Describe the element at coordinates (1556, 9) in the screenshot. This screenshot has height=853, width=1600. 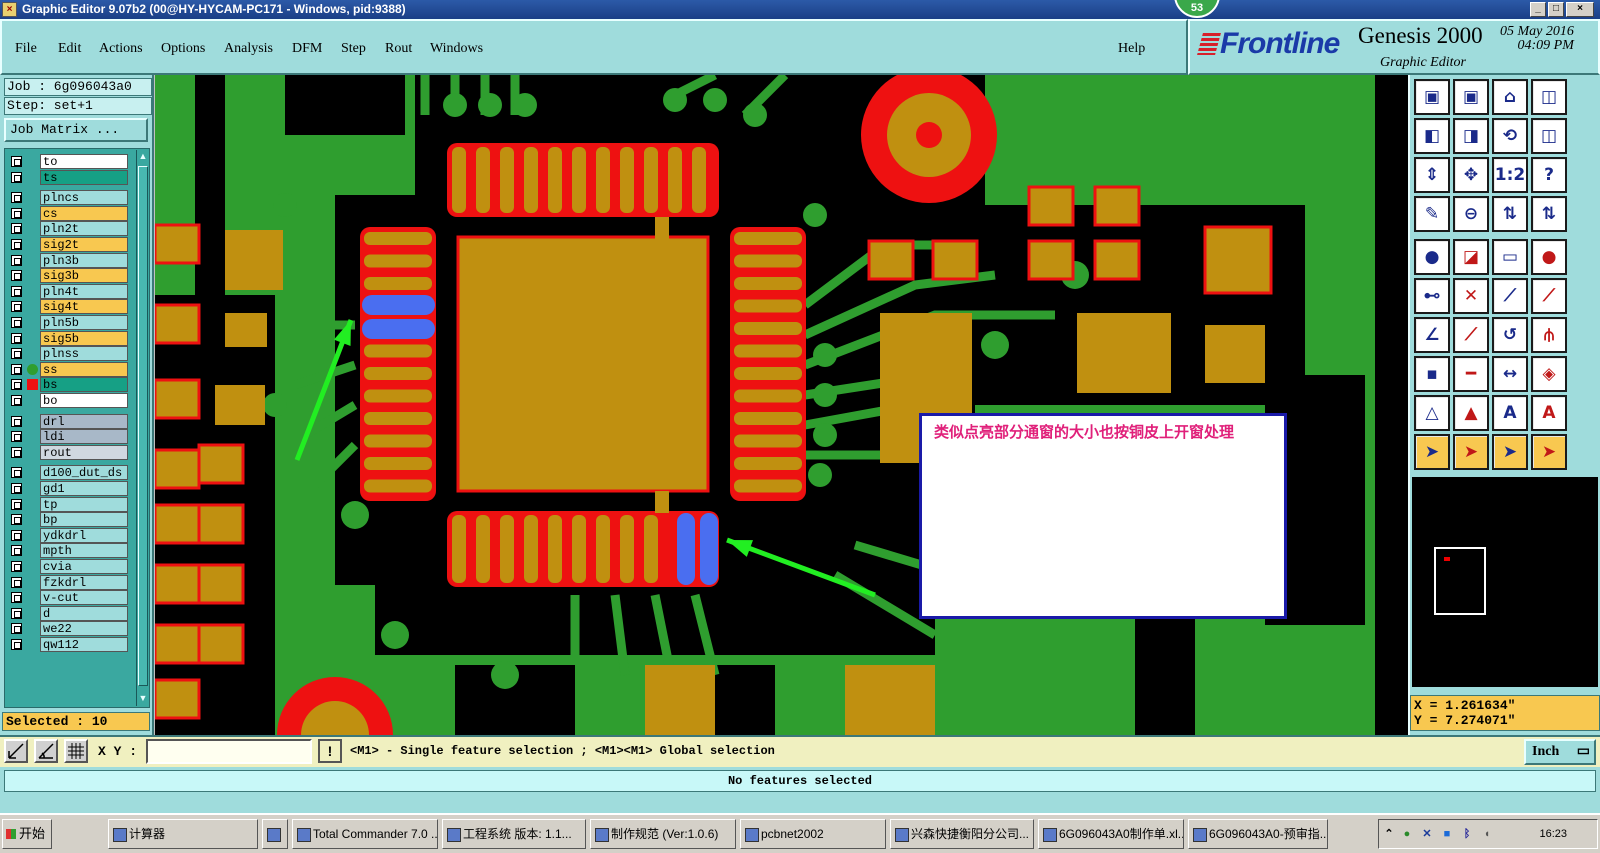
I see `maximize-button: □` at that location.